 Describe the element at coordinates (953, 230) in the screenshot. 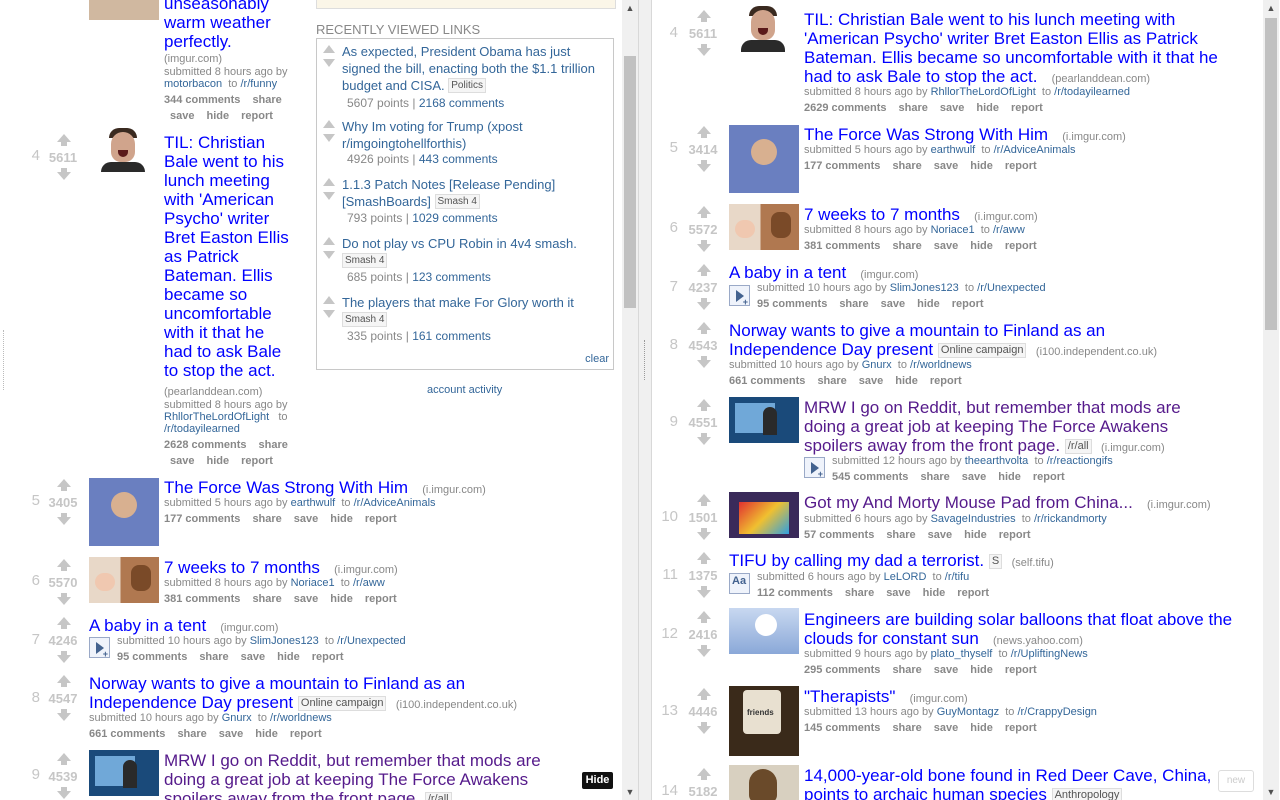

I see `author-link: Noriace1` at that location.